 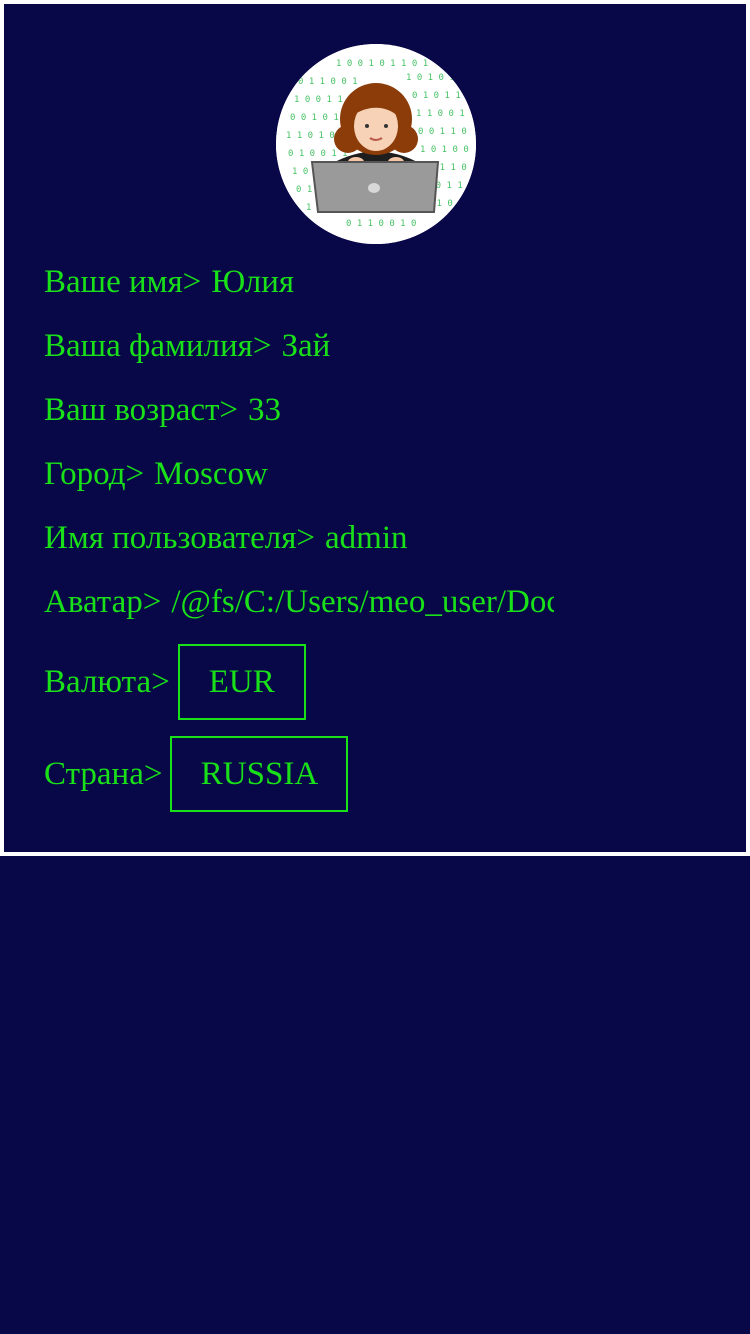 What do you see at coordinates (94, 474) in the screenshot?
I see `city-label: Город>` at bounding box center [94, 474].